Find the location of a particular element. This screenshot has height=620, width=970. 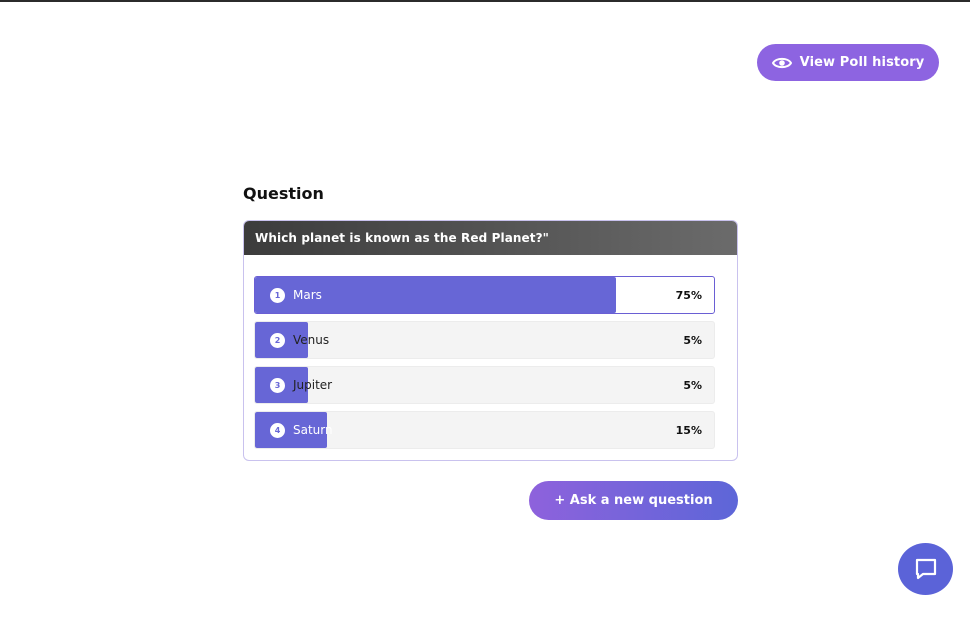

chat-bubble-icon is located at coordinates (925, 569).